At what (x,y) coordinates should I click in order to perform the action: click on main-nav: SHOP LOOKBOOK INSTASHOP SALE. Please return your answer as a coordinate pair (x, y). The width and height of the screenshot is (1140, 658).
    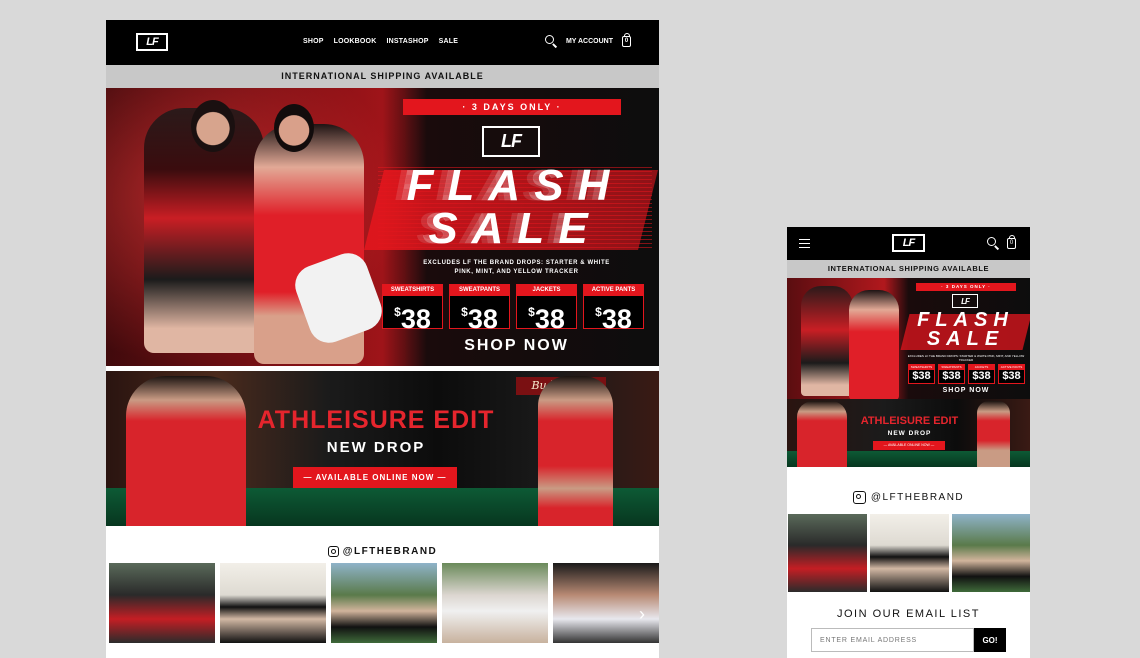
    Looking at the image, I should click on (380, 41).